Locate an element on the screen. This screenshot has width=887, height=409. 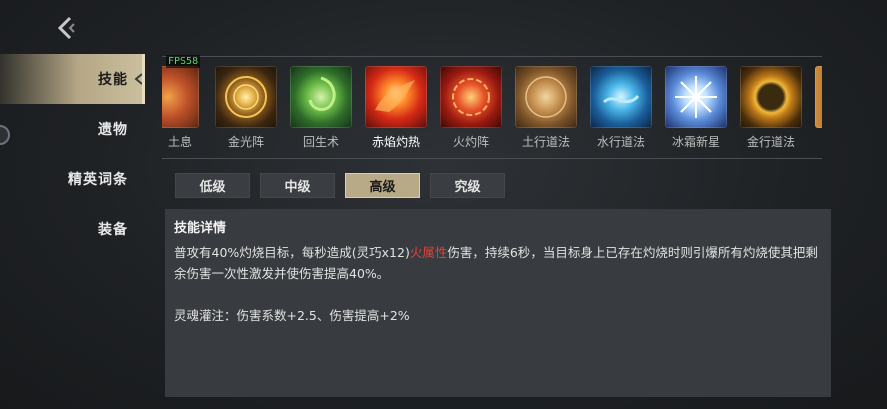
skill-label: 土息 is located at coordinates (179, 142).